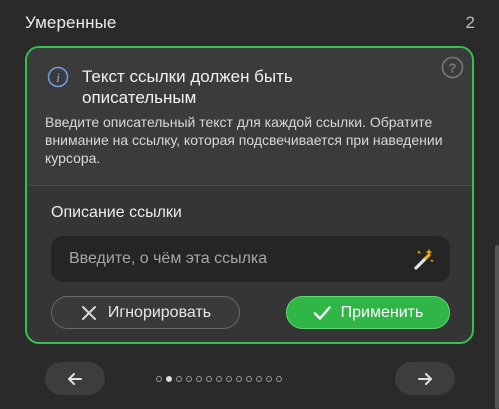 This screenshot has width=499, height=409. I want to click on checkmark-icon, so click(322, 312).